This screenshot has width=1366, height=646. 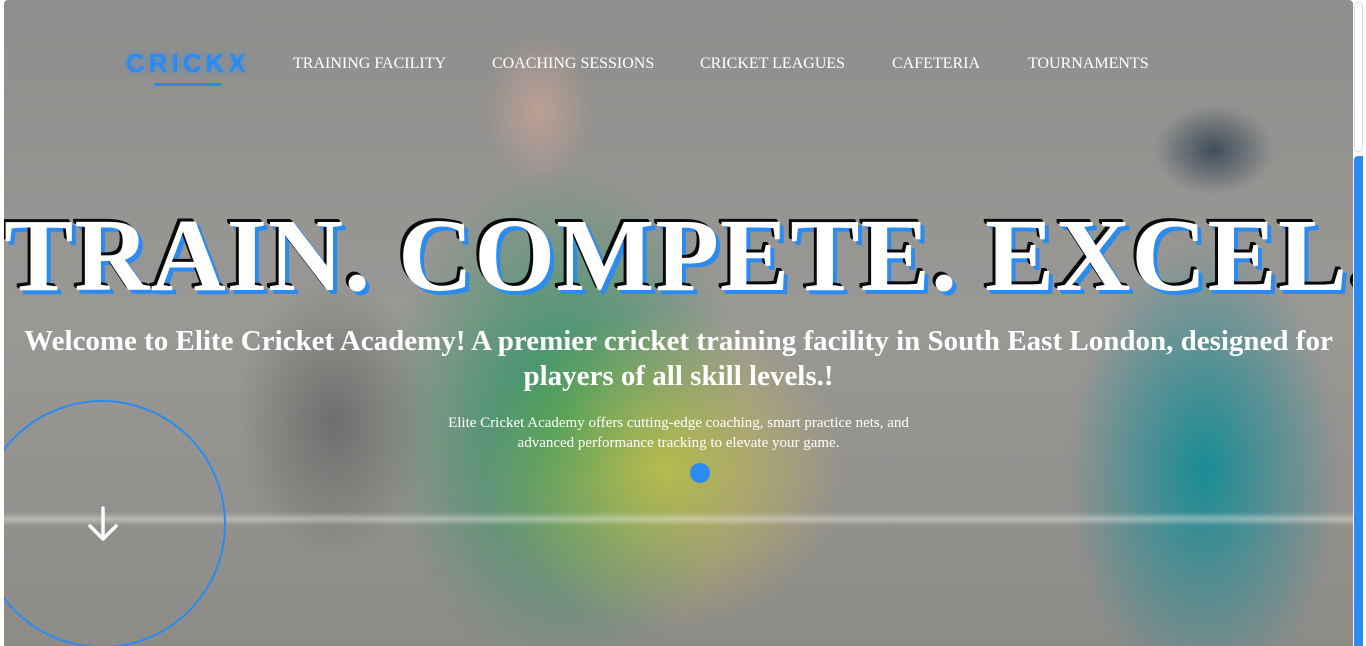 What do you see at coordinates (188, 84) in the screenshot?
I see `logo-underline` at bounding box center [188, 84].